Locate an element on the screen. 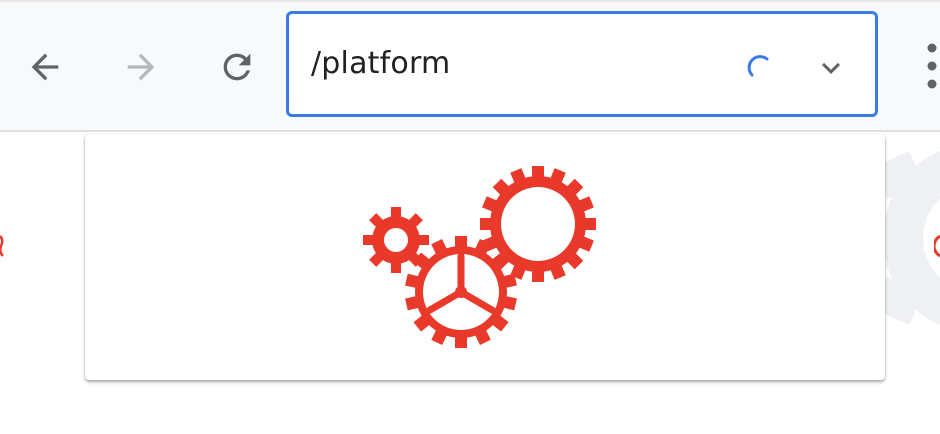 The image size is (940, 434). gears-logo-icon is located at coordinates (479, 257).